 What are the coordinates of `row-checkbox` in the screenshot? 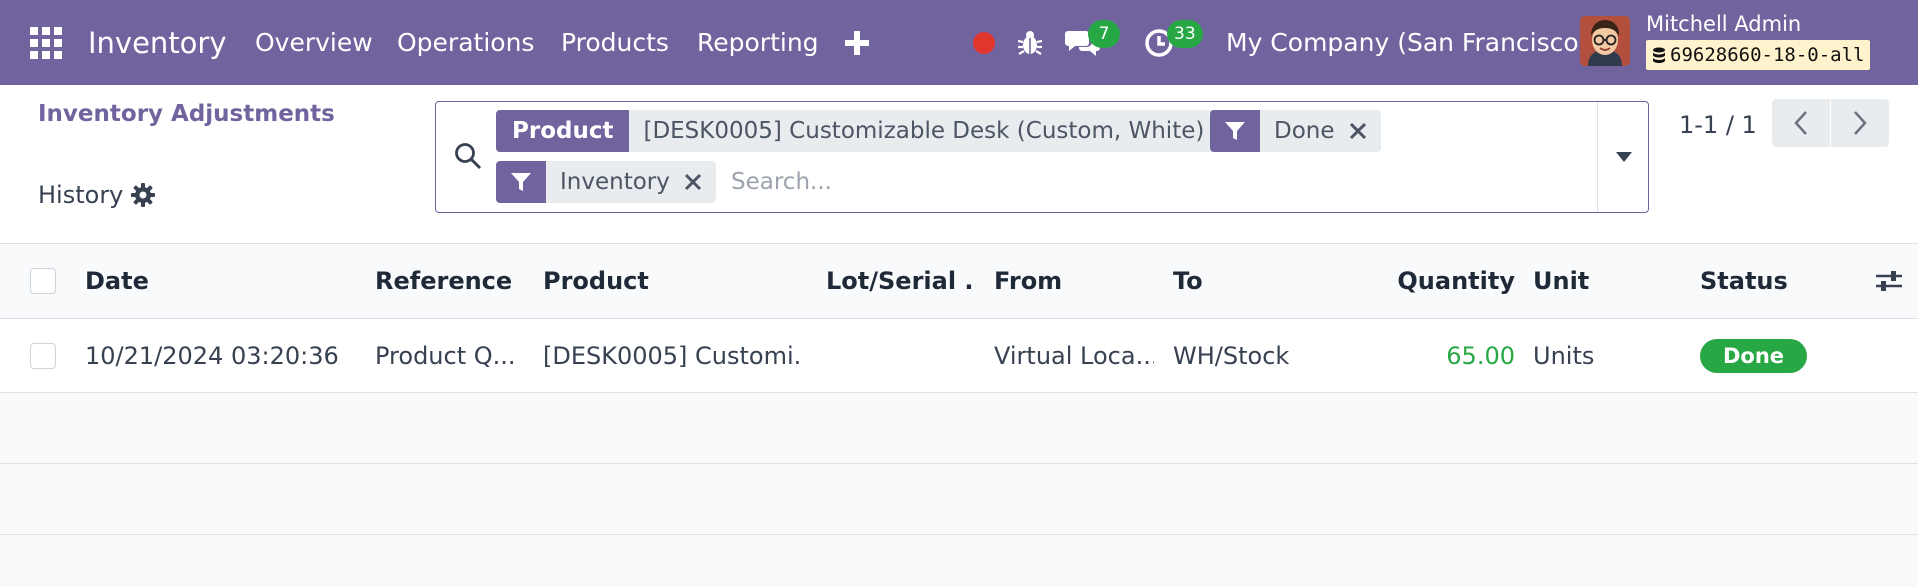 It's located at (43, 355).